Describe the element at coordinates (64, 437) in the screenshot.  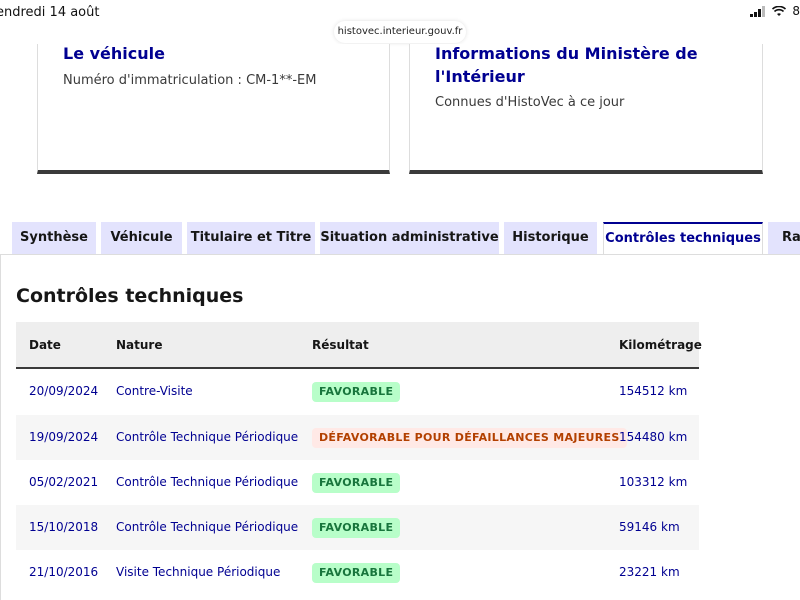
I see `row-date: 19/09/2024` at that location.